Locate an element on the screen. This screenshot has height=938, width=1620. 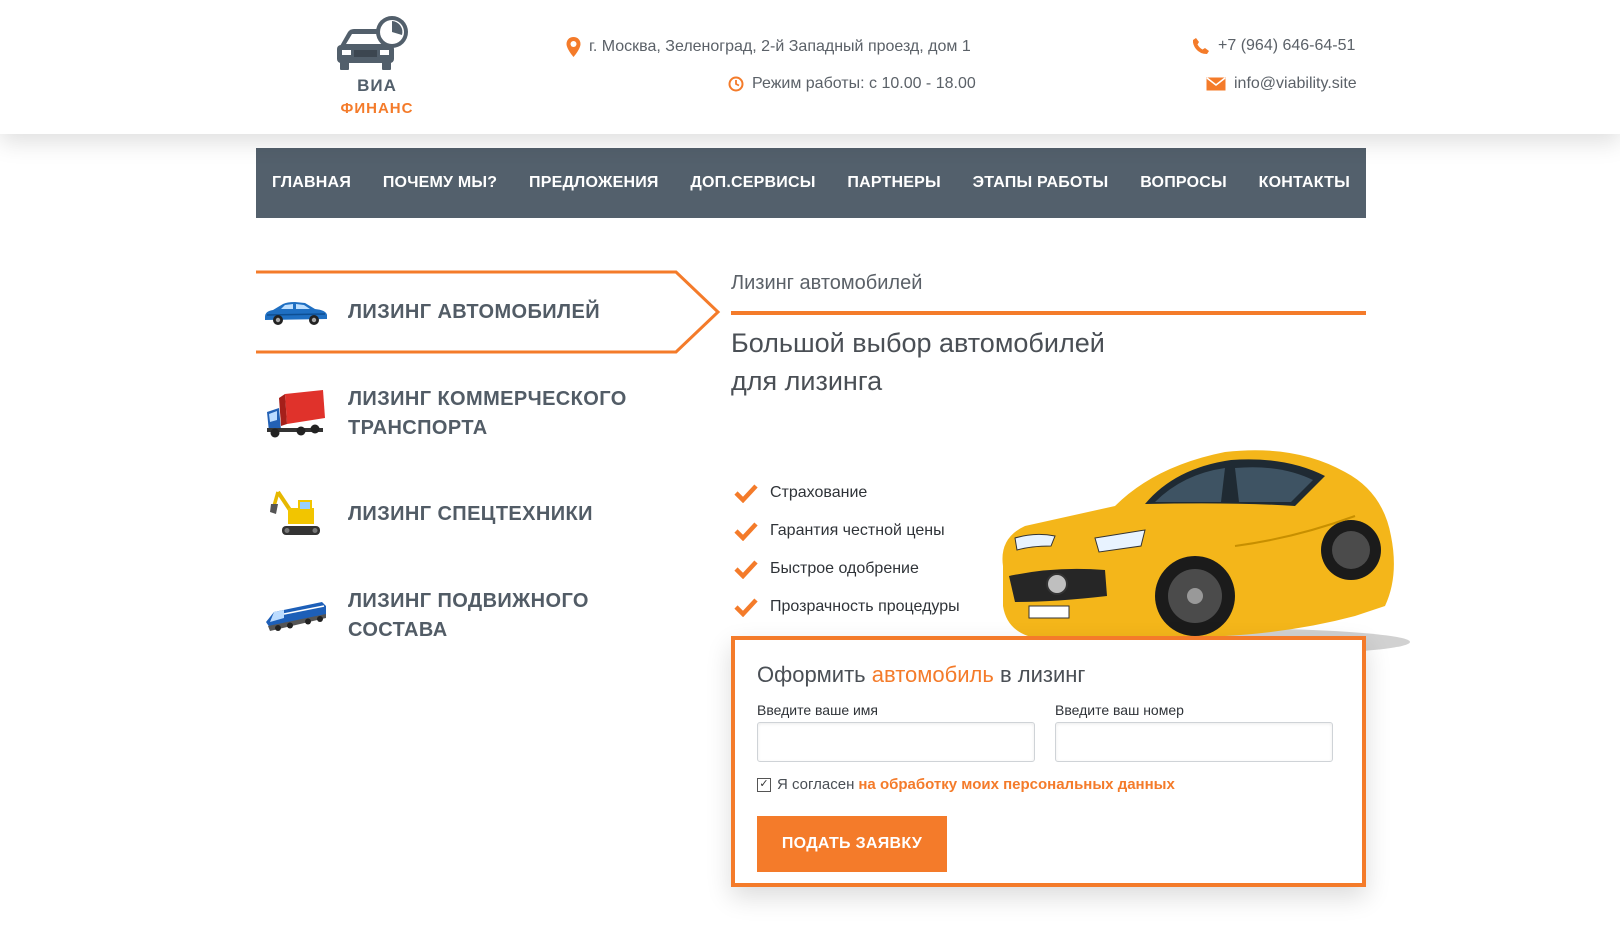
menu-item-commercial-leasing: ЛИЗИНГ КОММЕРЧЕСКОГО ТРАНСПОРТА is located at coordinates (441, 414).